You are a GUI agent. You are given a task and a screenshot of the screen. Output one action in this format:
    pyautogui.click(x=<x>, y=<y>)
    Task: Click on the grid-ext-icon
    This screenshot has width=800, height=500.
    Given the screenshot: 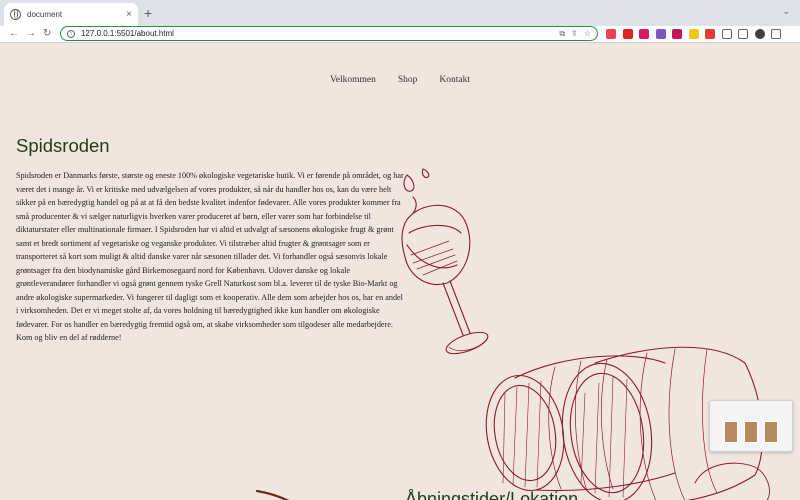 What is the action you would take?
    pyautogui.click(x=710, y=34)
    